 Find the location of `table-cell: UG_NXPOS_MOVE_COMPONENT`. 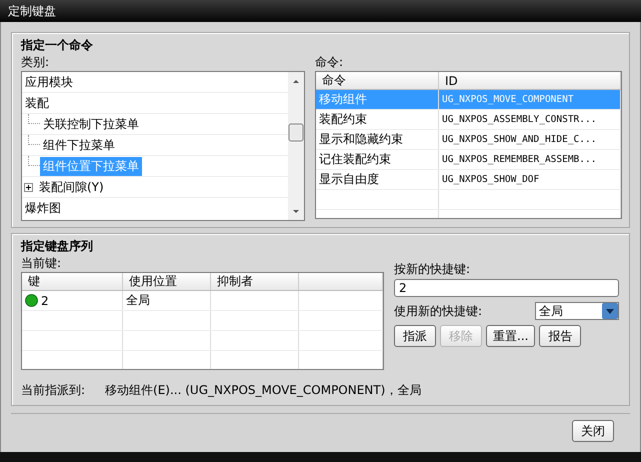

table-cell: UG_NXPOS_MOVE_COMPONENT is located at coordinates (508, 99).